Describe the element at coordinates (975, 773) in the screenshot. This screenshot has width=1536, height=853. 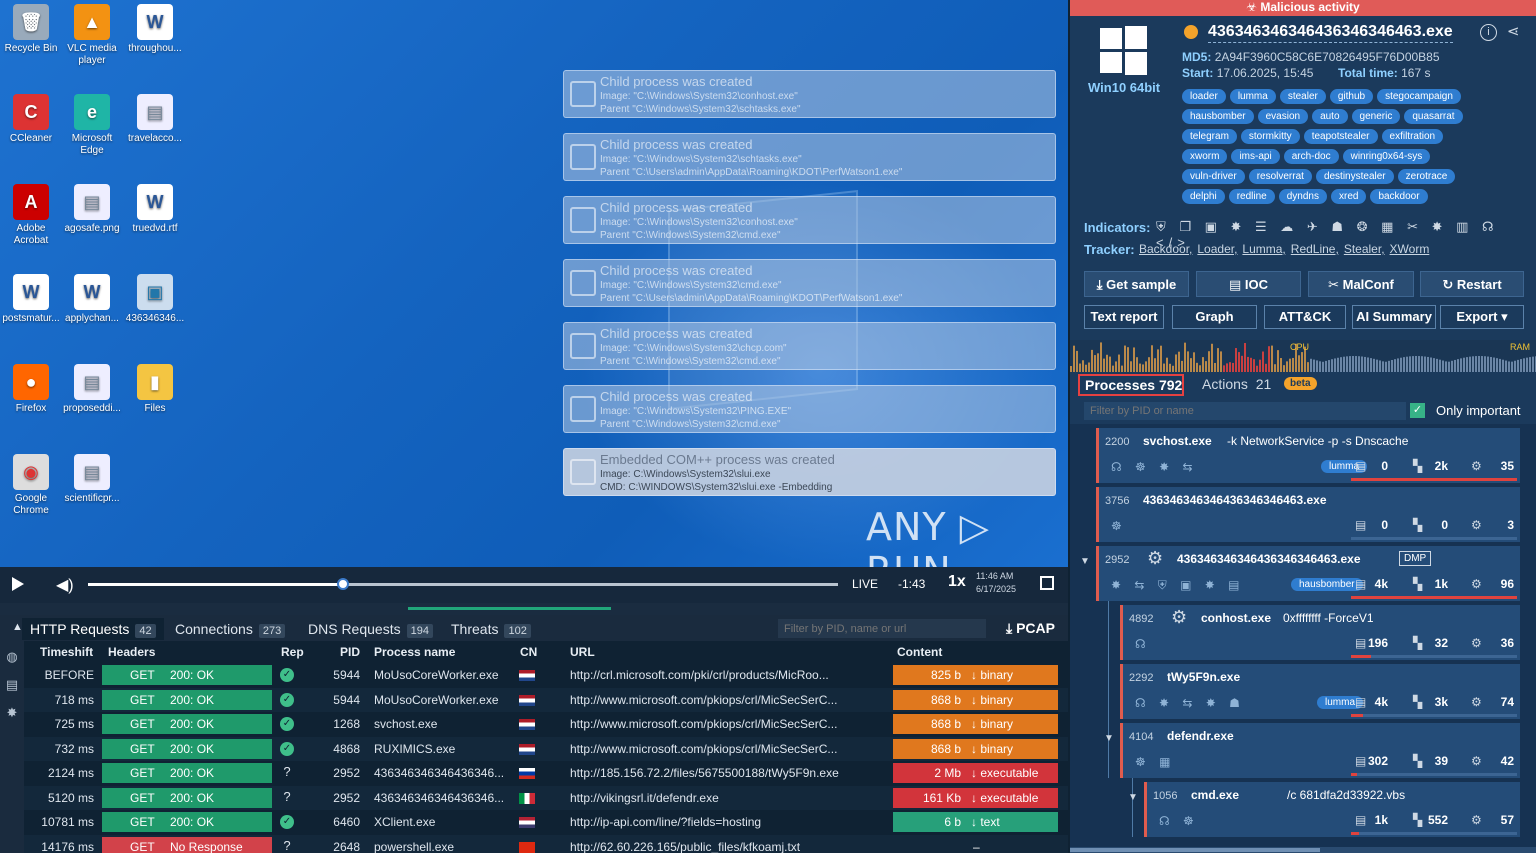
I see `content-cell: 2 Mb ↓ executable` at that location.